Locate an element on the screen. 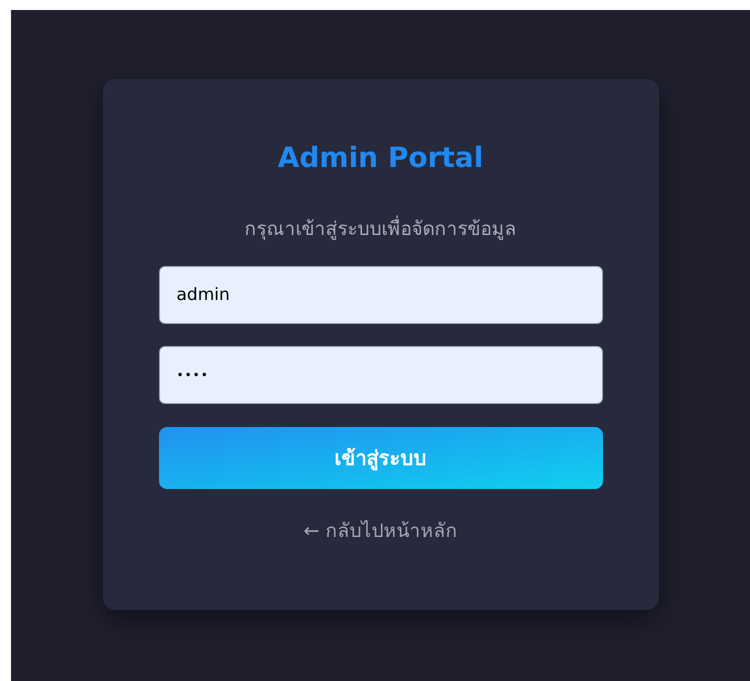  portal-title: Admin Portal is located at coordinates (381, 158).